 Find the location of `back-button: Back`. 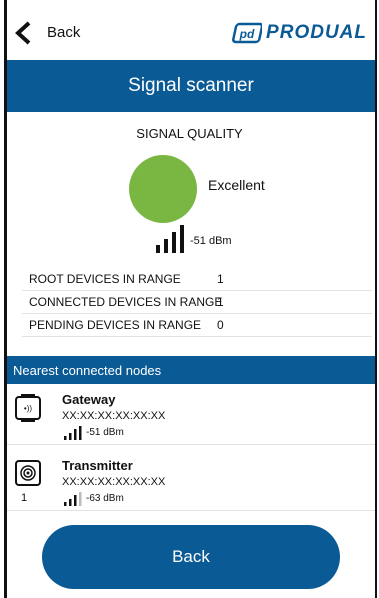

back-button: Back is located at coordinates (191, 557).